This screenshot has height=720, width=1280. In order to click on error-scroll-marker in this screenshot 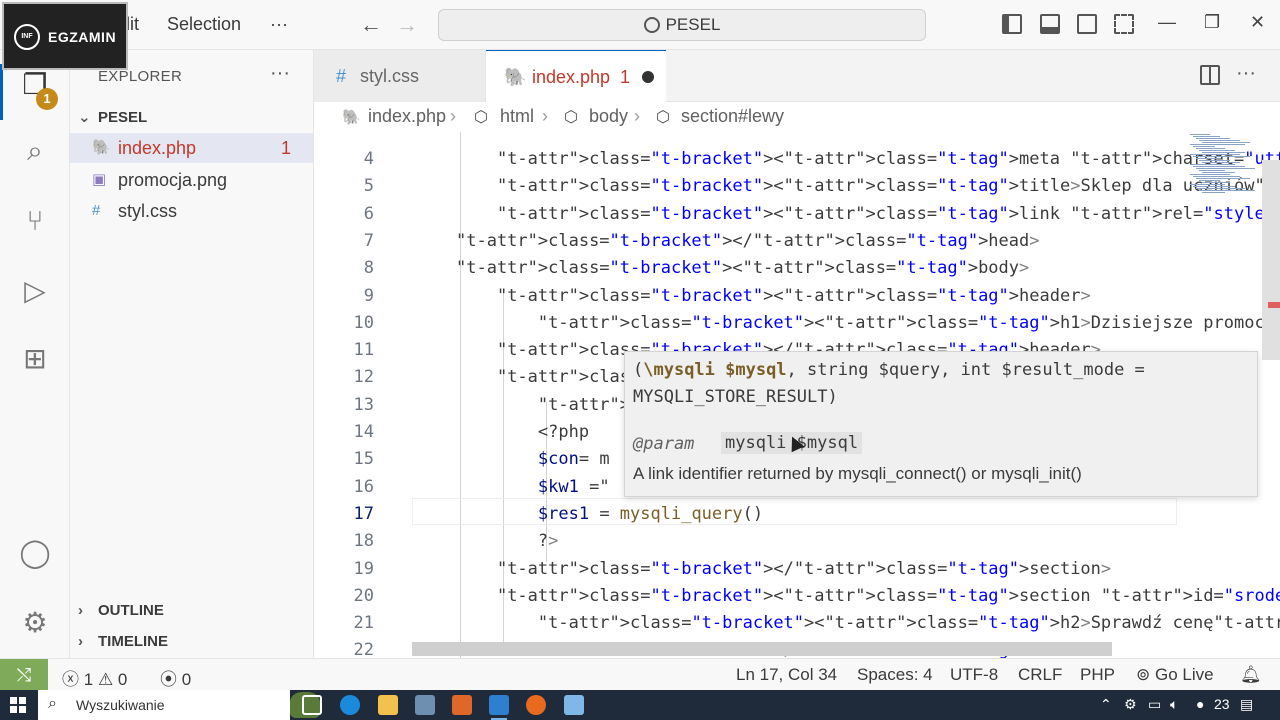, I will do `click(1274, 305)`.